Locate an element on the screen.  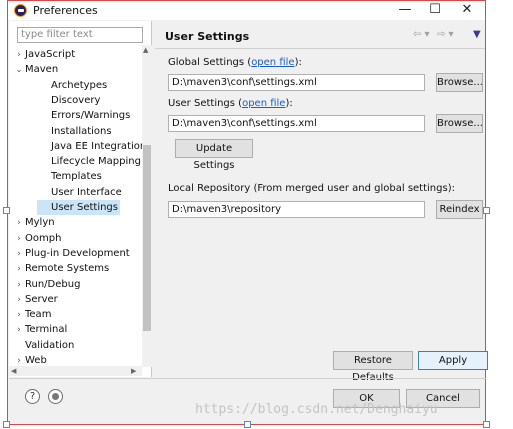
tree-item: › Mylyn is located at coordinates (34, 222).